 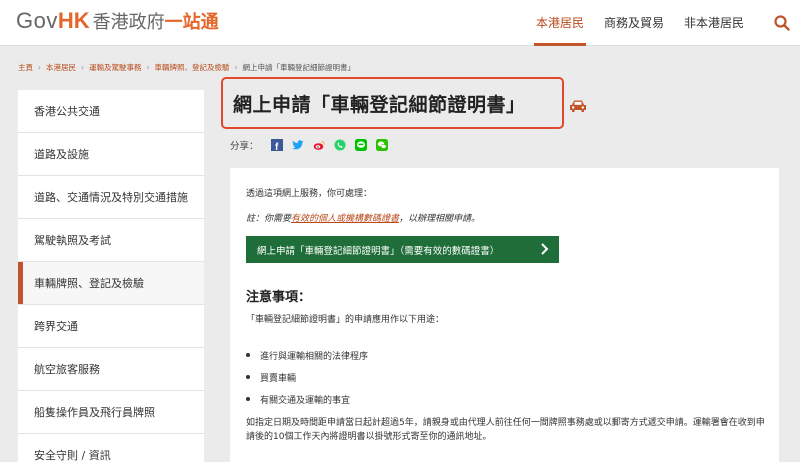 I want to click on nav-residents: 本港居民, so click(x=560, y=23).